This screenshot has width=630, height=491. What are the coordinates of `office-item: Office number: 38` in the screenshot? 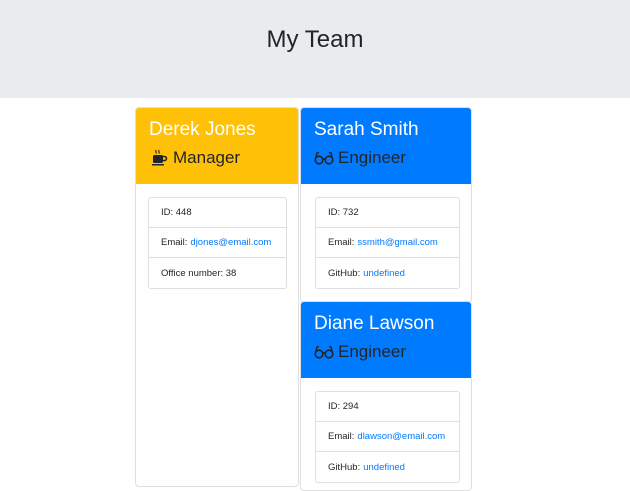 It's located at (217, 273).